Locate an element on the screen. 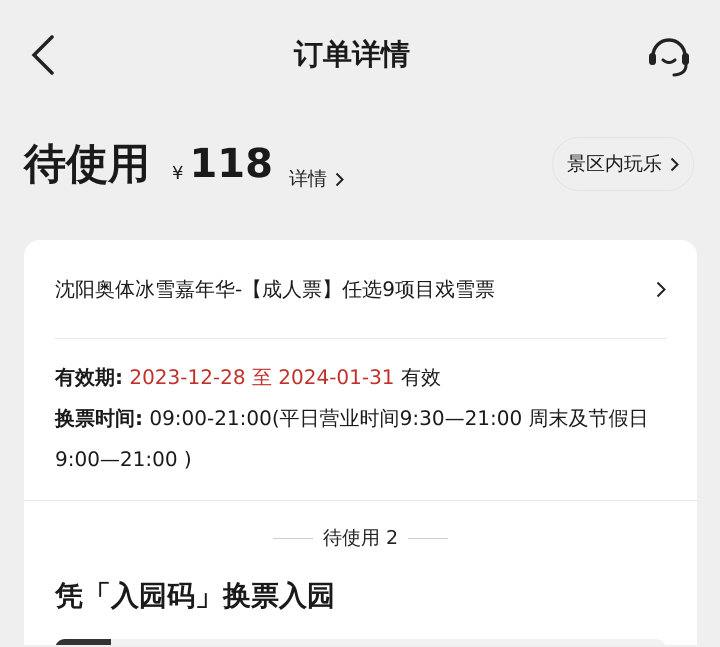 This screenshot has width=720, height=647. currency-symbol: ¥ is located at coordinates (178, 173).